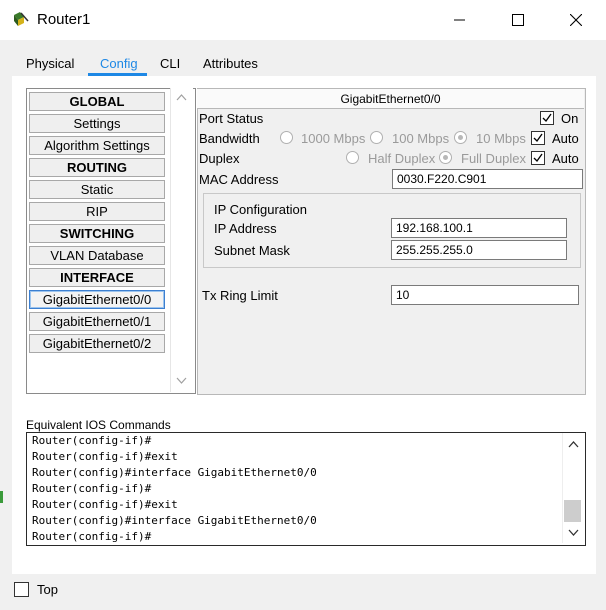  Describe the element at coordinates (494, 158) in the screenshot. I see `duplex-full-label: Full Duplex` at that location.